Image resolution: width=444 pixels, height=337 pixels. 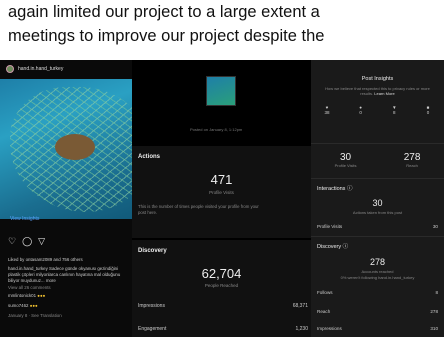 I want to click on comments-stat: ● 0, so click(x=361, y=110).